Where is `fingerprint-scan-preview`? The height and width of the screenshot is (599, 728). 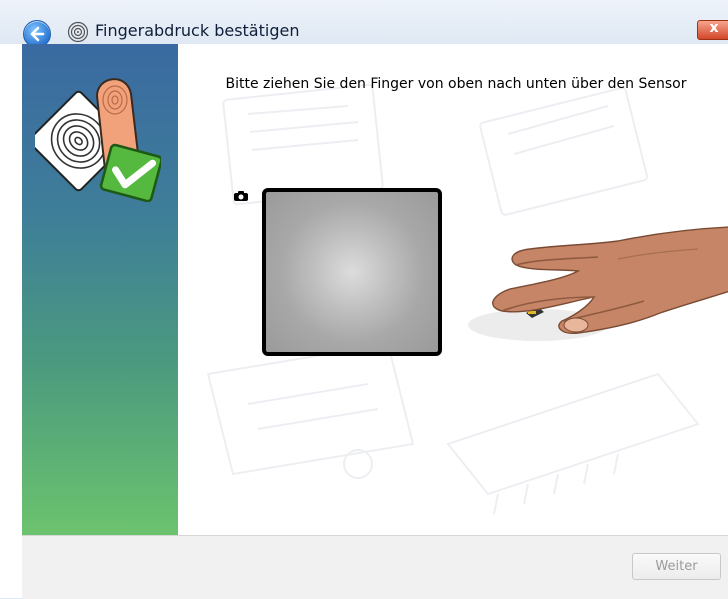
fingerprint-scan-preview is located at coordinates (352, 272).